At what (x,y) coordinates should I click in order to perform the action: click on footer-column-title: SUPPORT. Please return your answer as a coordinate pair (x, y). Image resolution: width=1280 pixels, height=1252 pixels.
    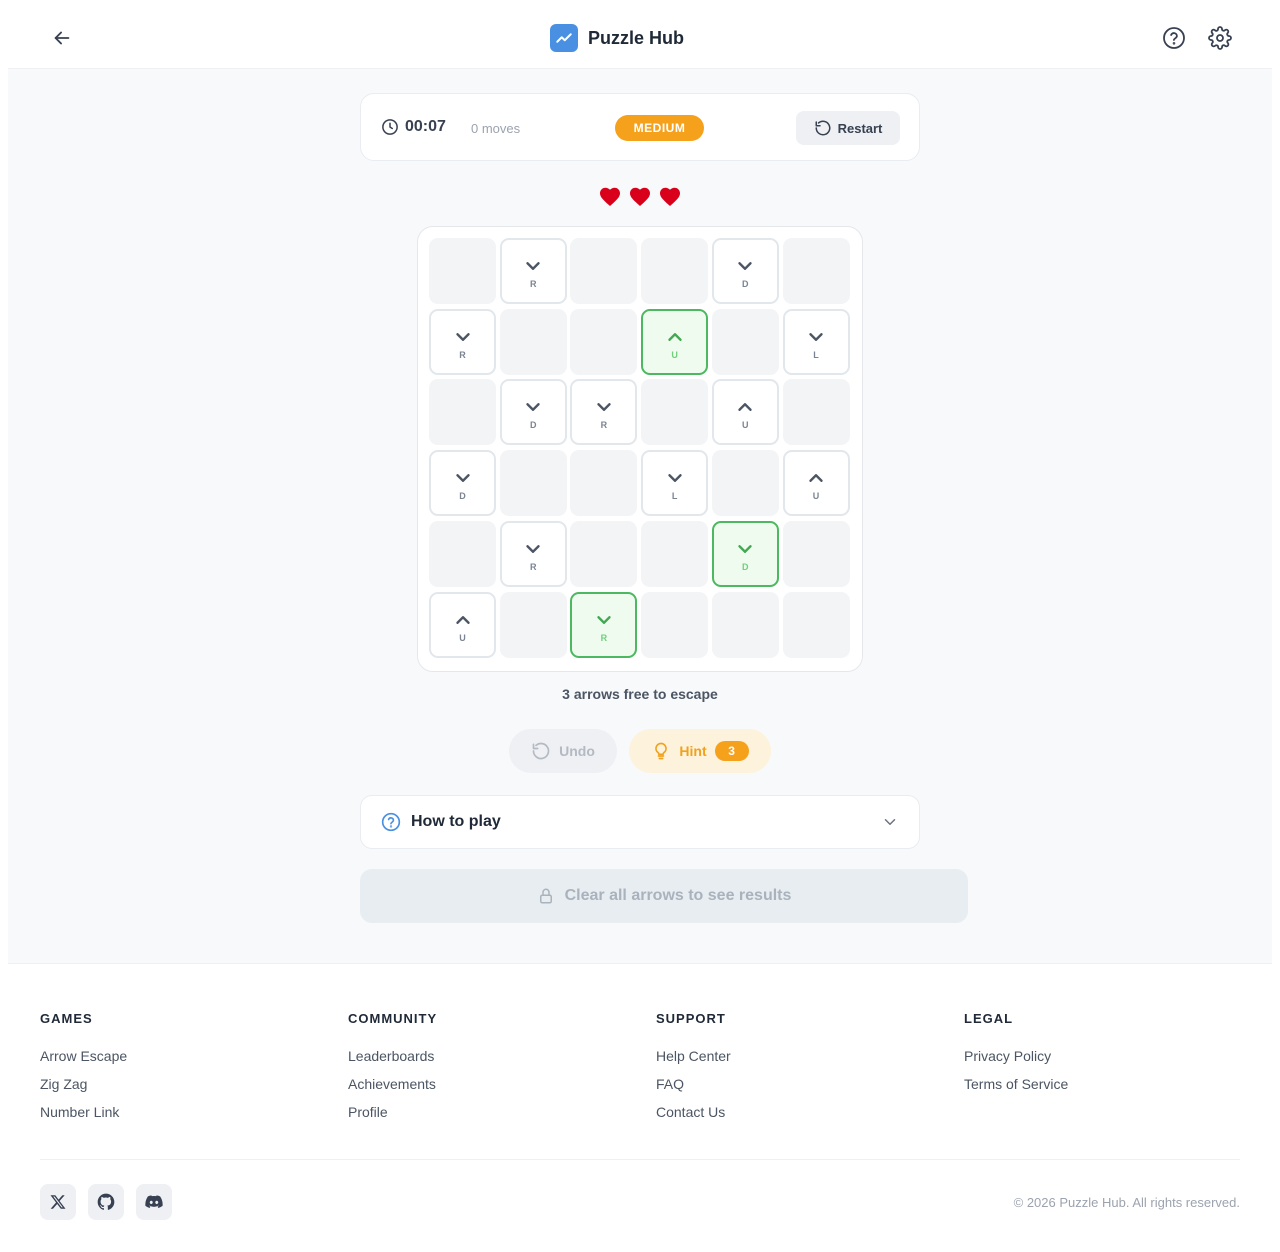
    Looking at the image, I should click on (691, 1018).